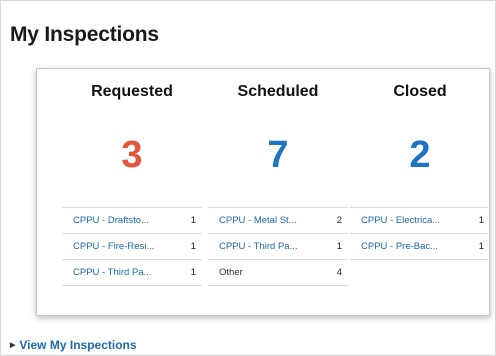  What do you see at coordinates (132, 91) in the screenshot?
I see `column-heading: Requested` at bounding box center [132, 91].